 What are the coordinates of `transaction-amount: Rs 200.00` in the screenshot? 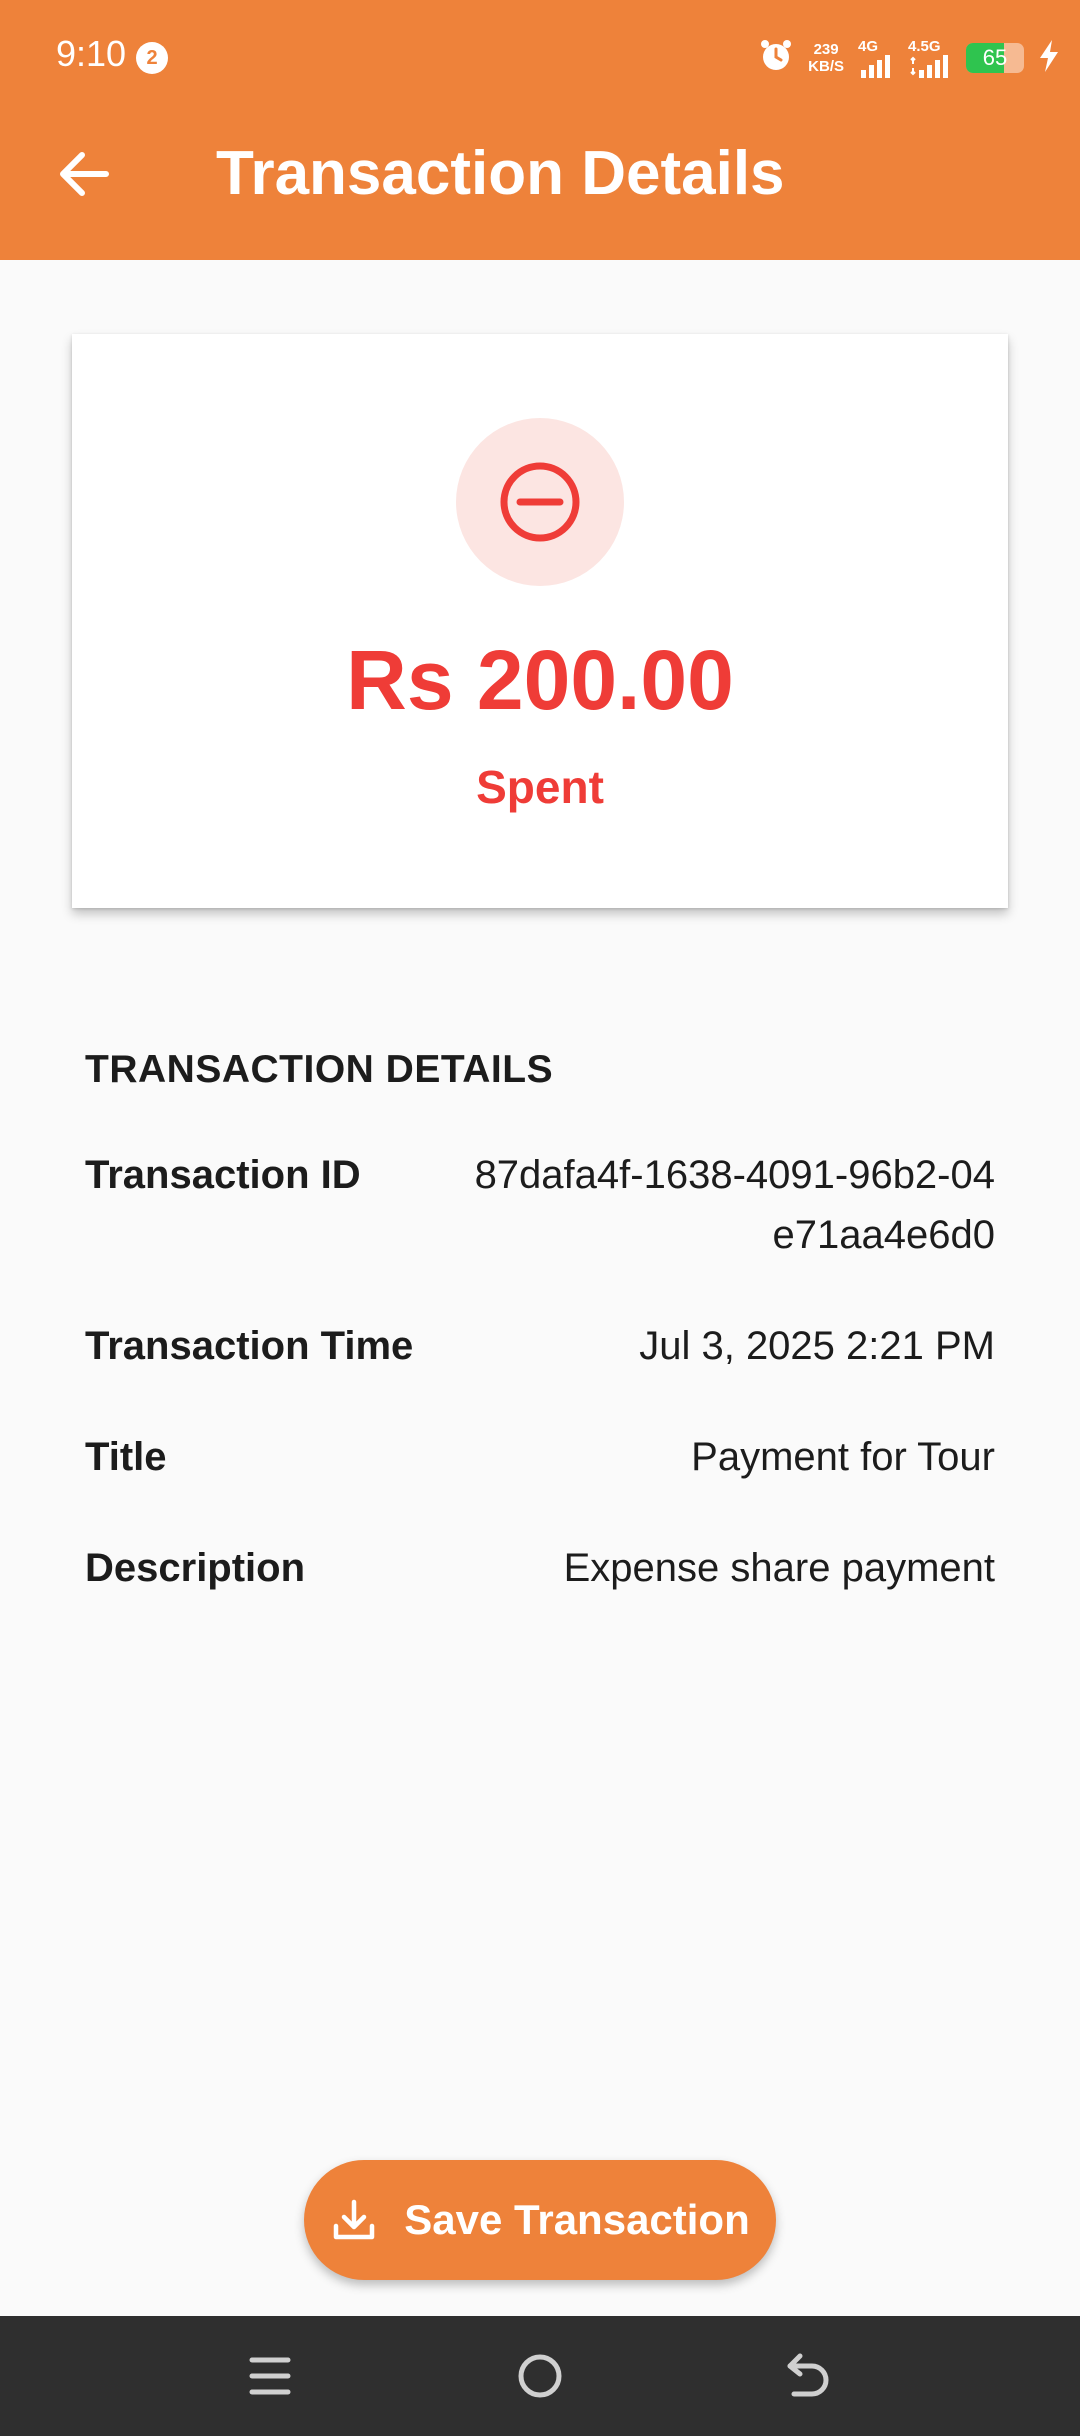 It's located at (540, 680).